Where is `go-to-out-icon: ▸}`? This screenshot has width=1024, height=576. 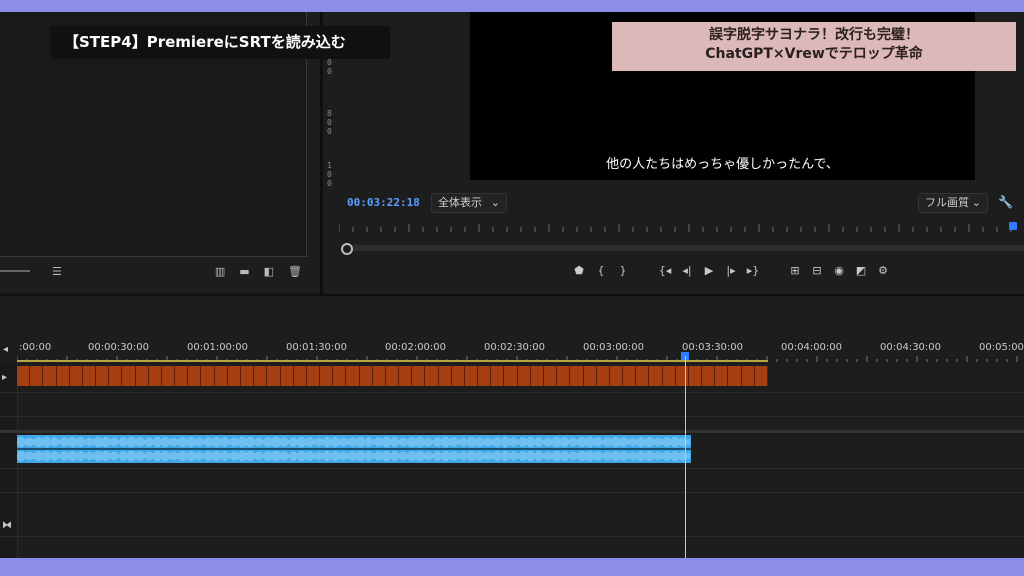 go-to-out-icon: ▸} is located at coordinates (753, 270).